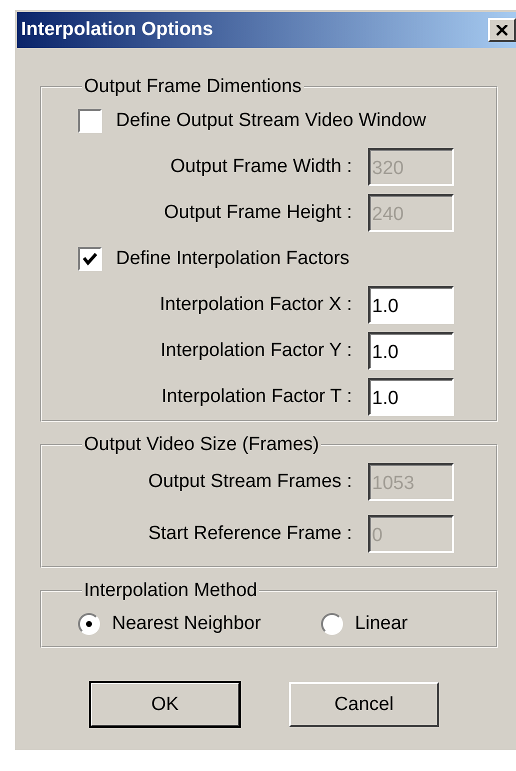  Describe the element at coordinates (117, 30) in the screenshot. I see `window-title: Interpolation Options` at that location.